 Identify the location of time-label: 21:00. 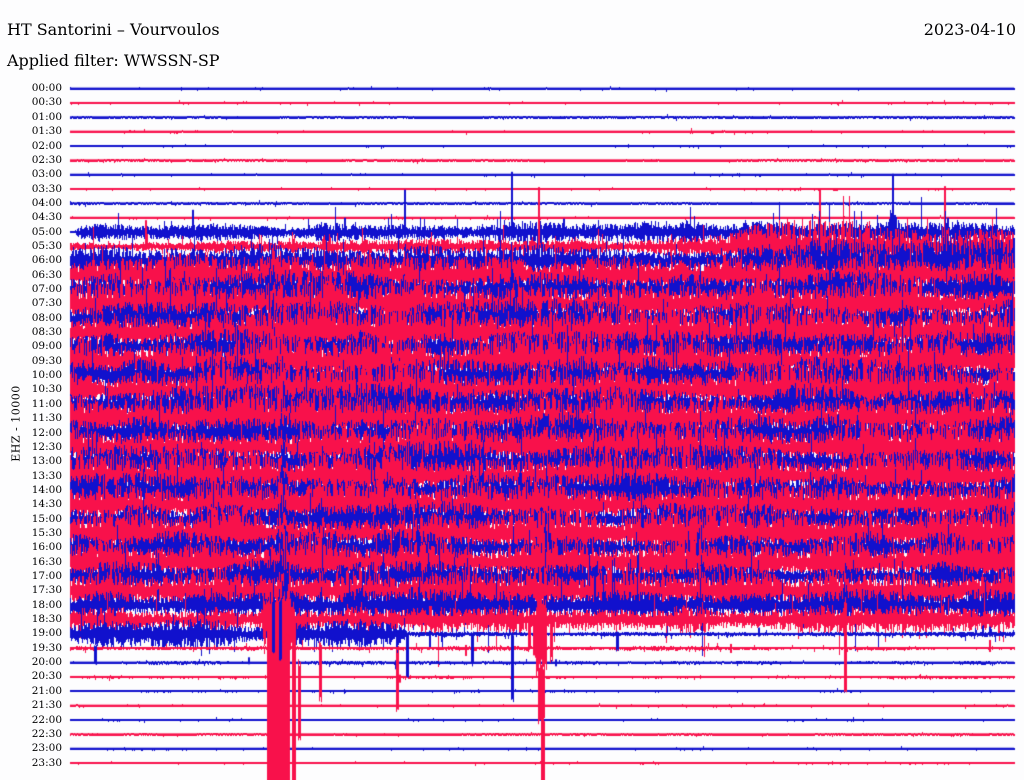
(46, 690).